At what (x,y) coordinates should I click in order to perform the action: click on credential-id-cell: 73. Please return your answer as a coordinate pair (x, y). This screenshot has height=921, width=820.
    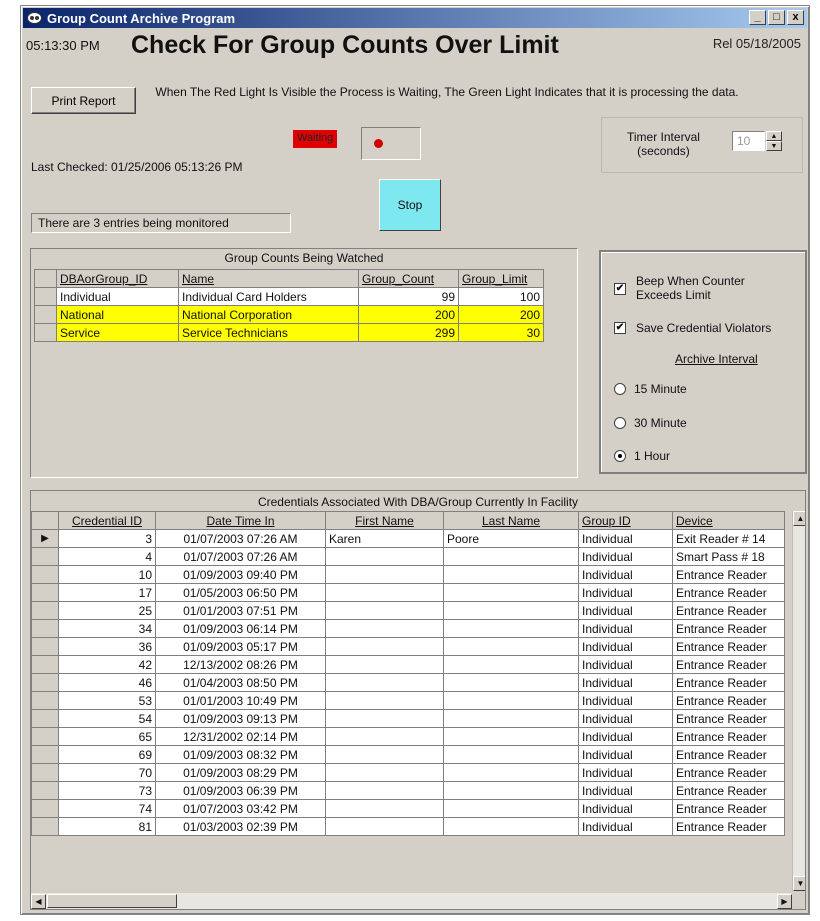
    Looking at the image, I should click on (107, 790).